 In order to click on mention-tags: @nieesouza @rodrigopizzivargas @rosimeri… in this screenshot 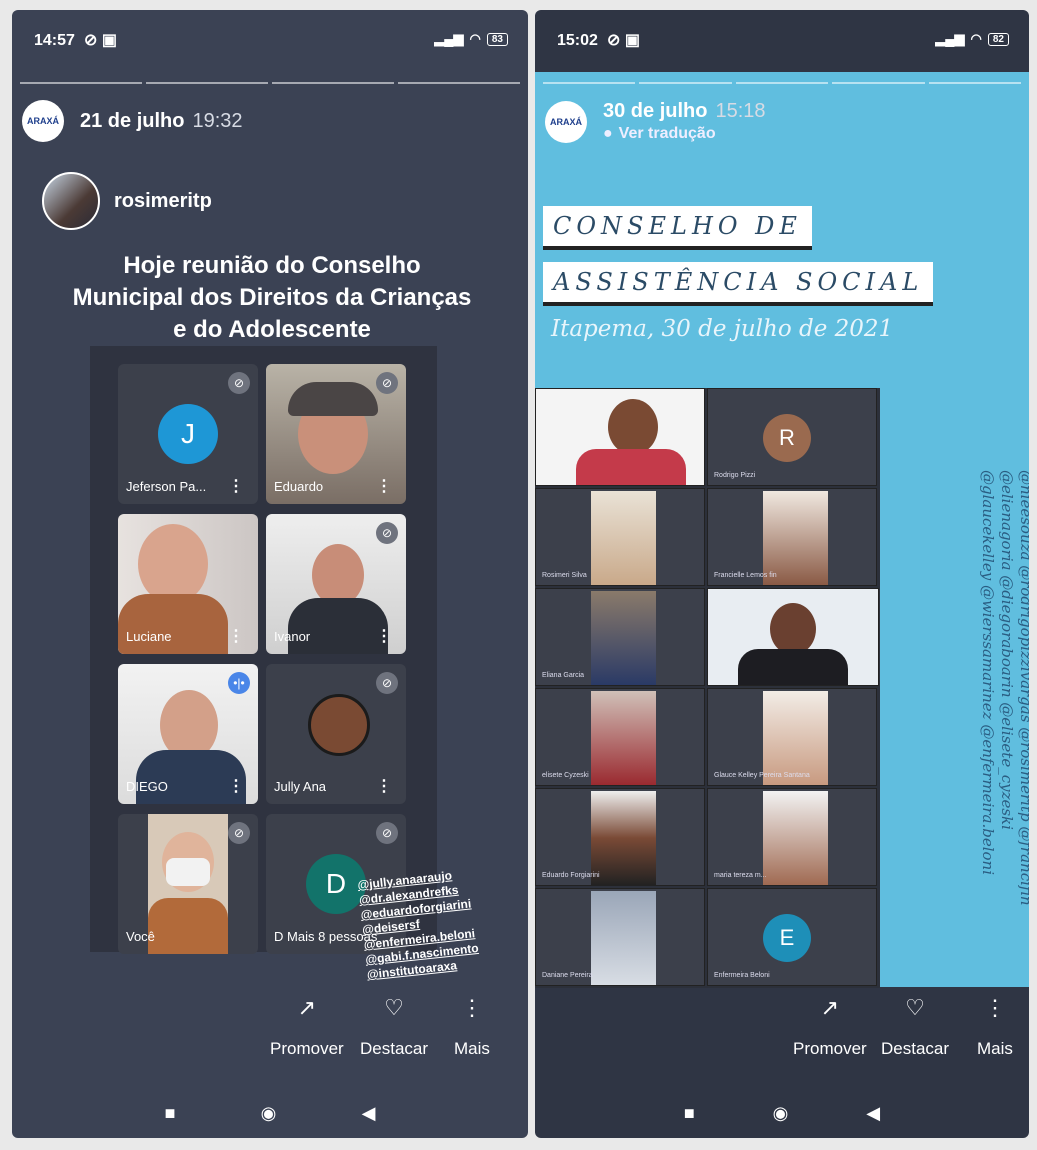, I will do `click(982, 730)`.